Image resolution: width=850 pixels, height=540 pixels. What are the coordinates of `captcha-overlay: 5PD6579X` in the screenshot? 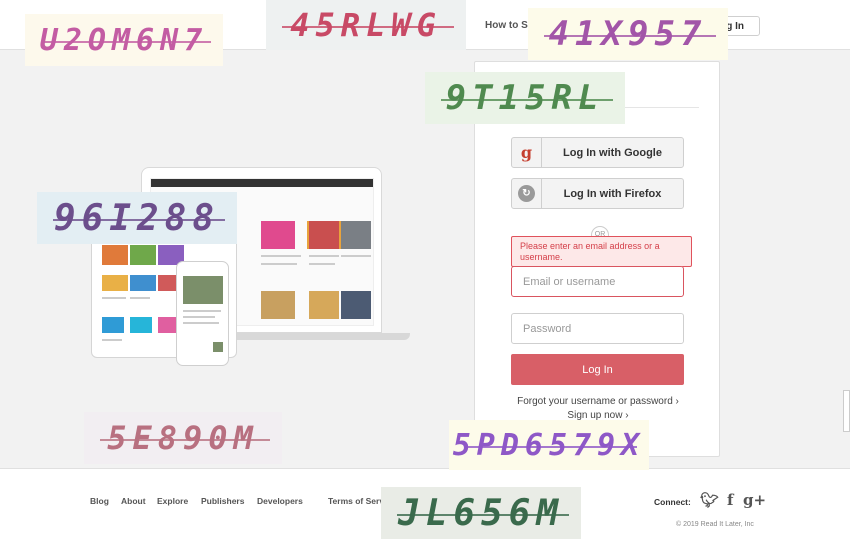 It's located at (549, 445).